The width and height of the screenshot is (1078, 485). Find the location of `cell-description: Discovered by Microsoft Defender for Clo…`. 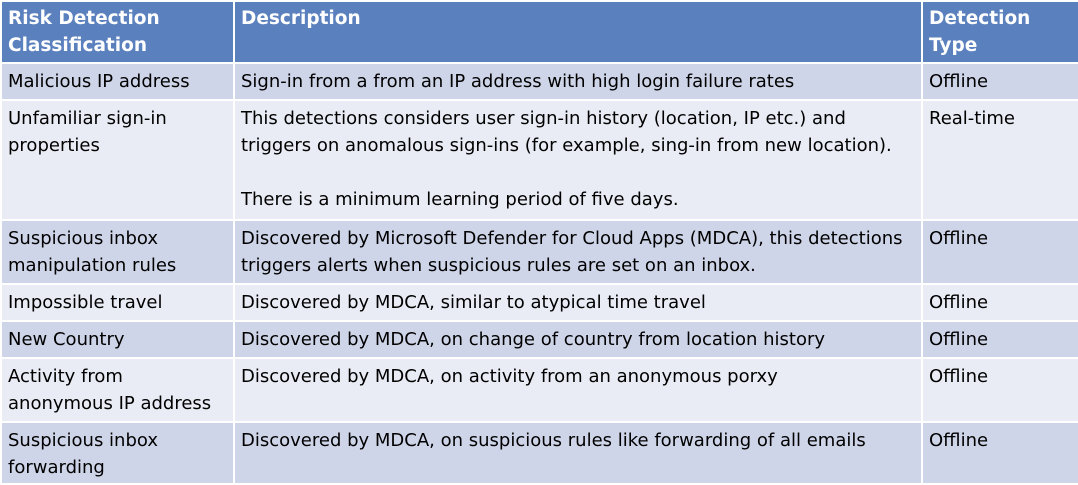

cell-description: Discovered by Microsoft Defender for Clo… is located at coordinates (578, 252).